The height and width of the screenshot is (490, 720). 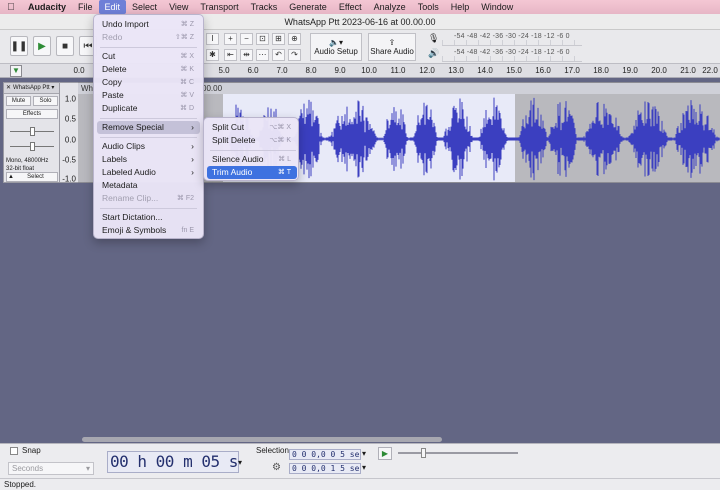 What do you see at coordinates (144, 7) in the screenshot?
I see `menu-select: Select` at bounding box center [144, 7].